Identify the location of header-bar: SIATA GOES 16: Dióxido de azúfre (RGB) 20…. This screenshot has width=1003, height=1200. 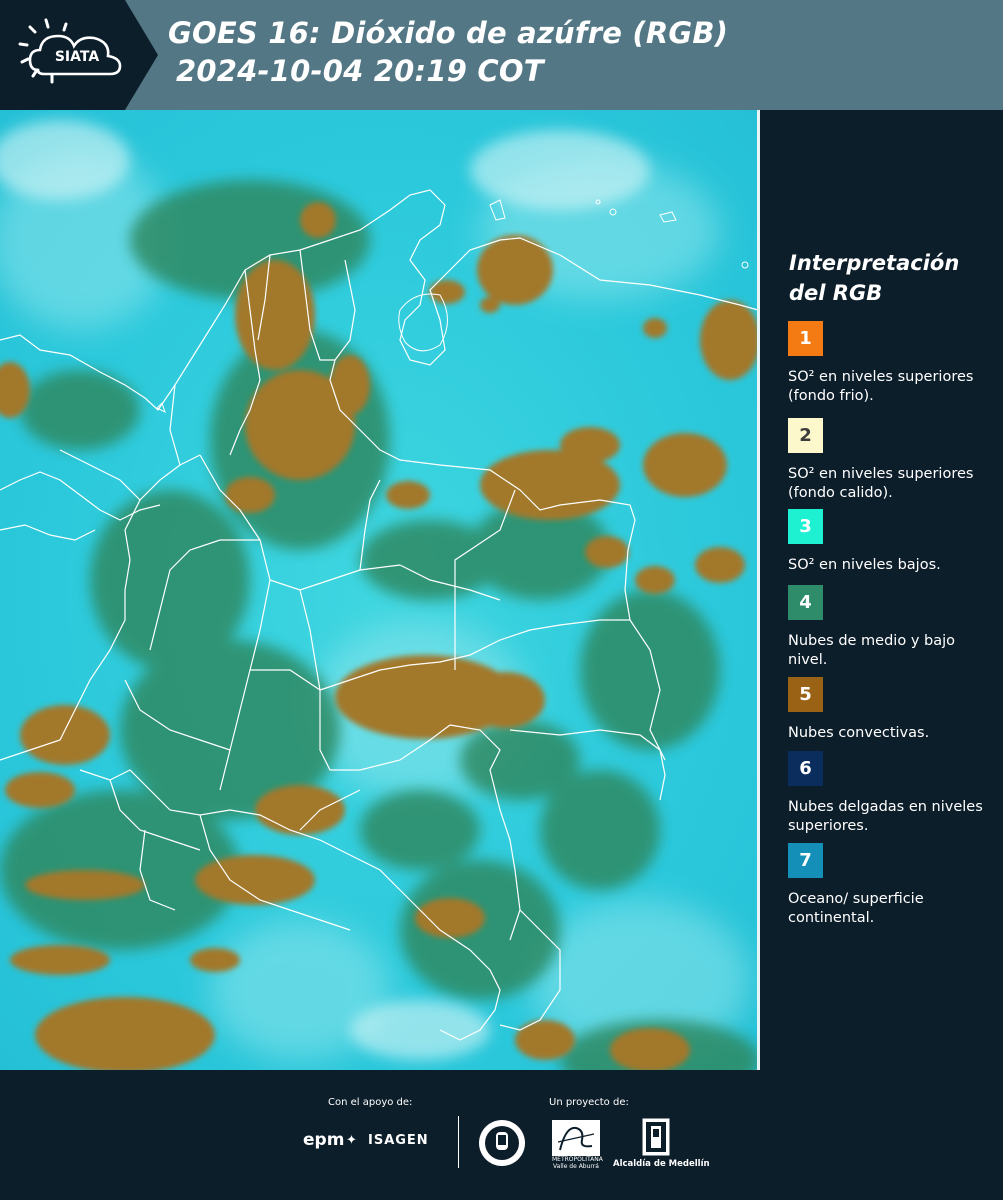
(501, 55).